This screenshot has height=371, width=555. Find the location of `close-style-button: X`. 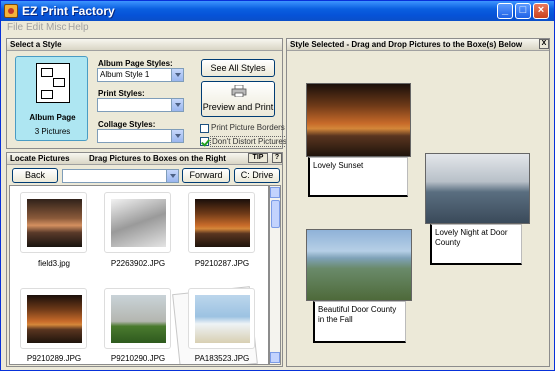

close-style-button: X is located at coordinates (544, 44).